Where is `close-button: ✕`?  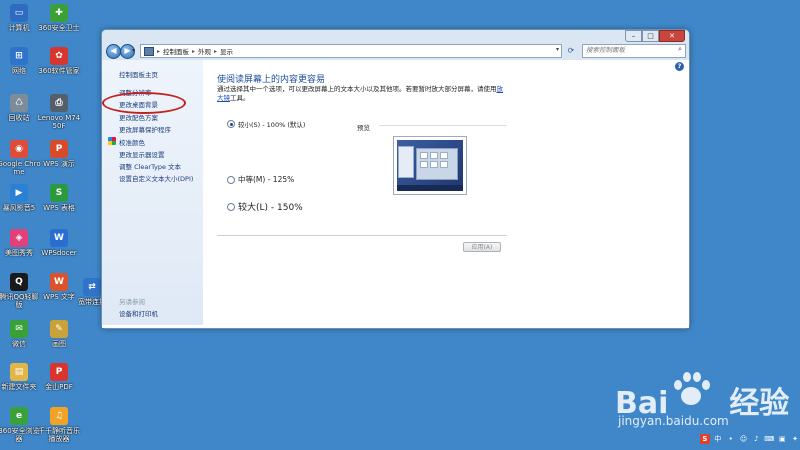 close-button: ✕ is located at coordinates (672, 36).